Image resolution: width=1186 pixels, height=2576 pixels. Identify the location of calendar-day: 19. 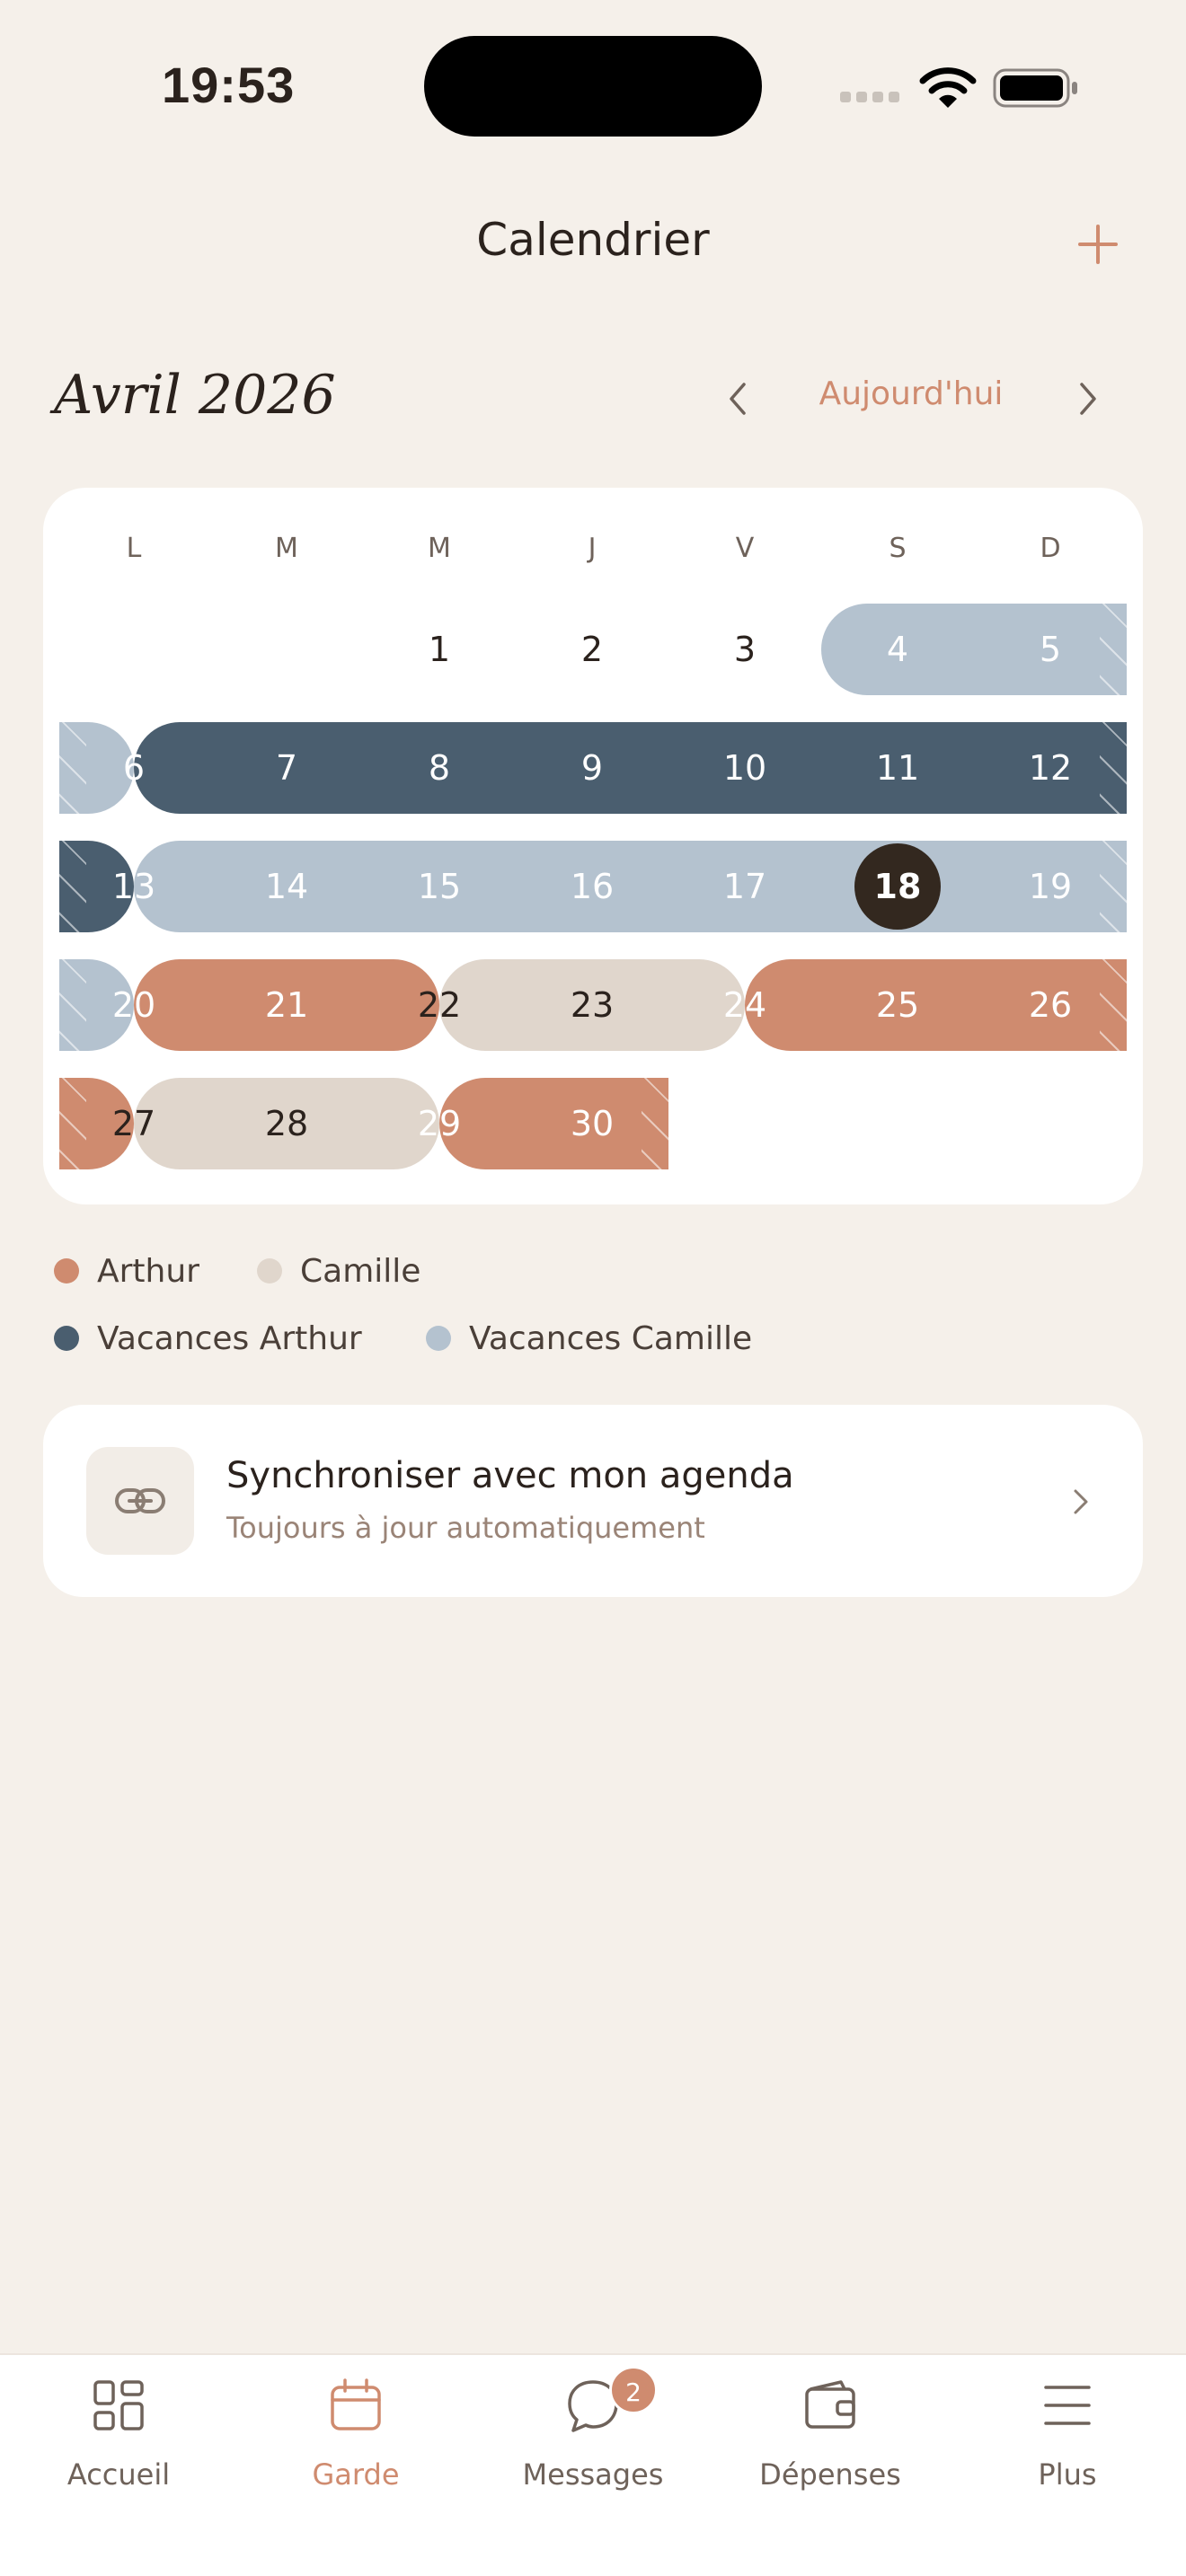
(1050, 886).